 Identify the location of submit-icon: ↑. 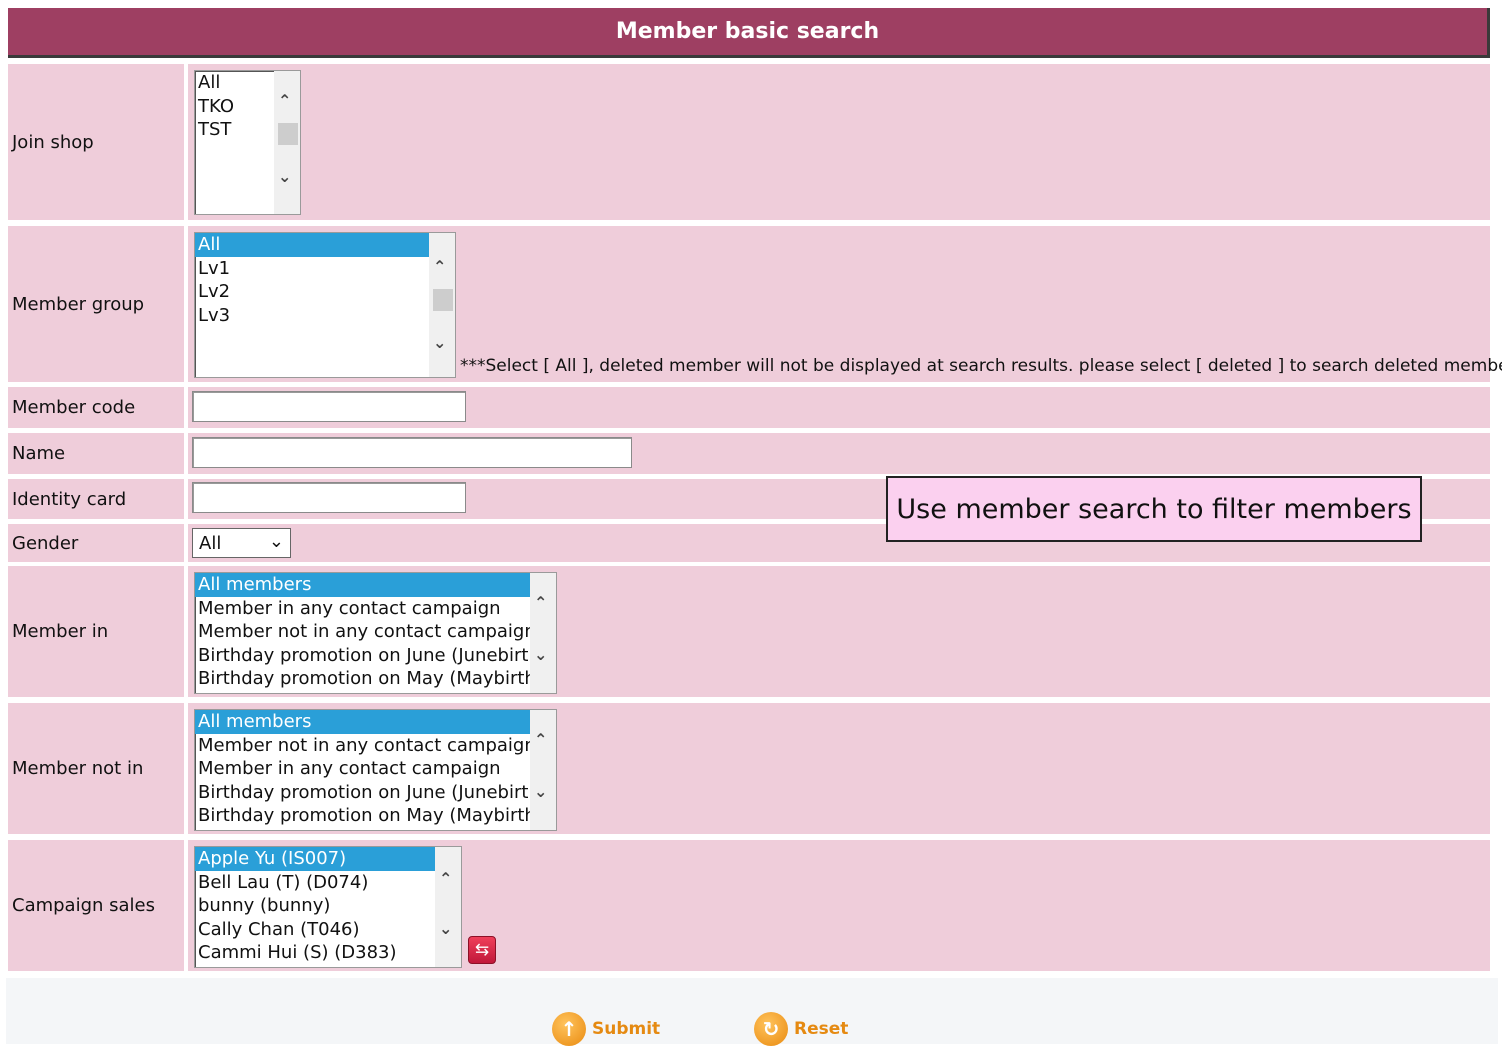
(569, 1029).